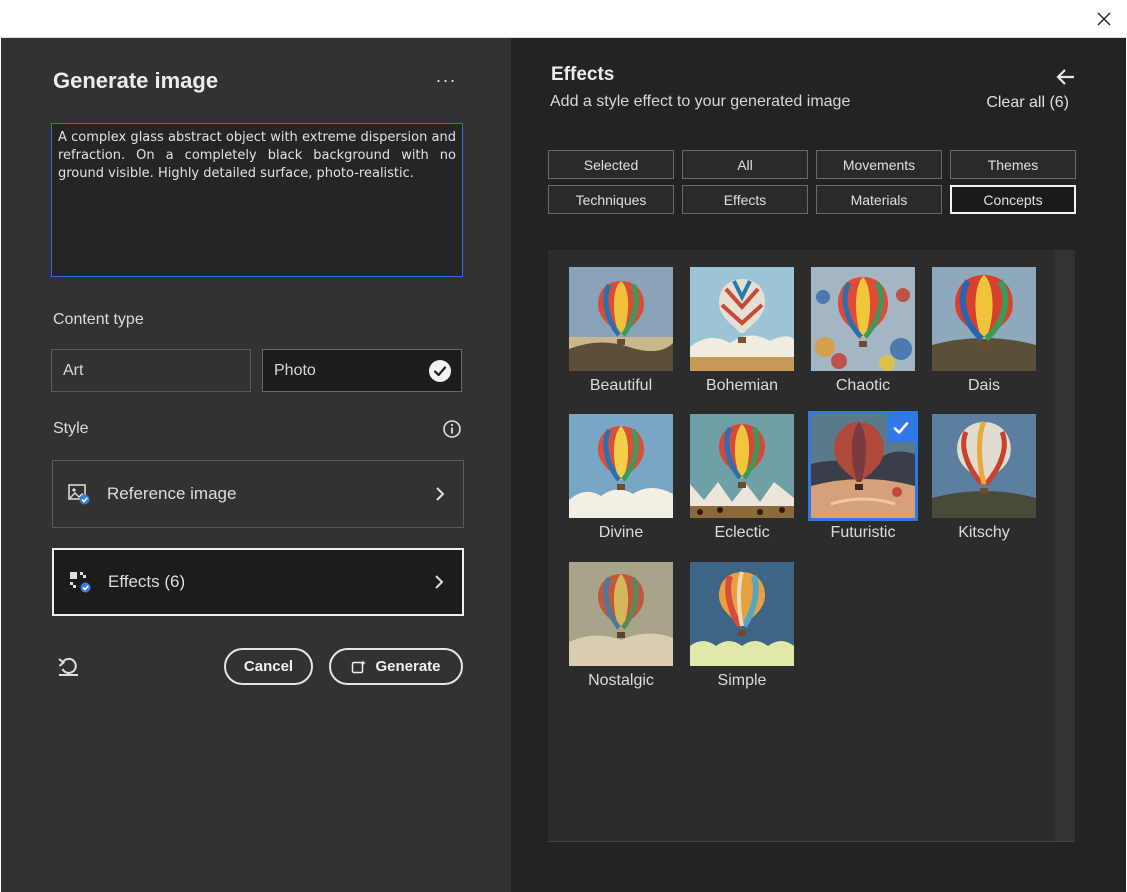 The width and height of the screenshot is (1127, 892). What do you see at coordinates (901, 428) in the screenshot?
I see `selected-check-icon` at bounding box center [901, 428].